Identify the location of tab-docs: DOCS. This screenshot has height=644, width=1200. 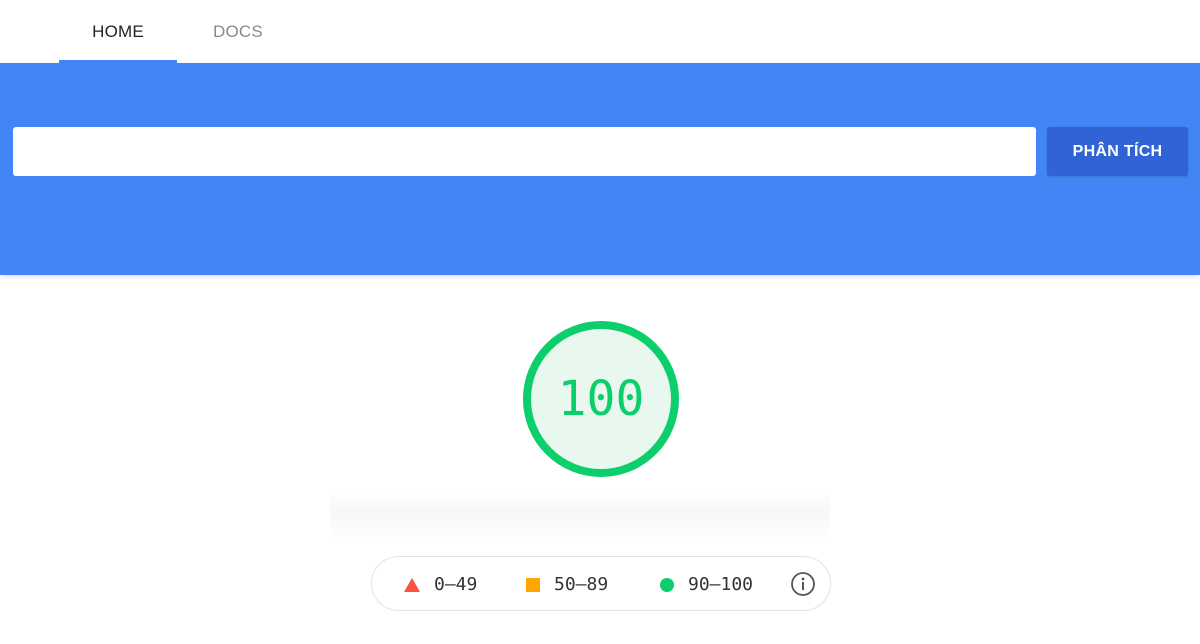
(238, 31).